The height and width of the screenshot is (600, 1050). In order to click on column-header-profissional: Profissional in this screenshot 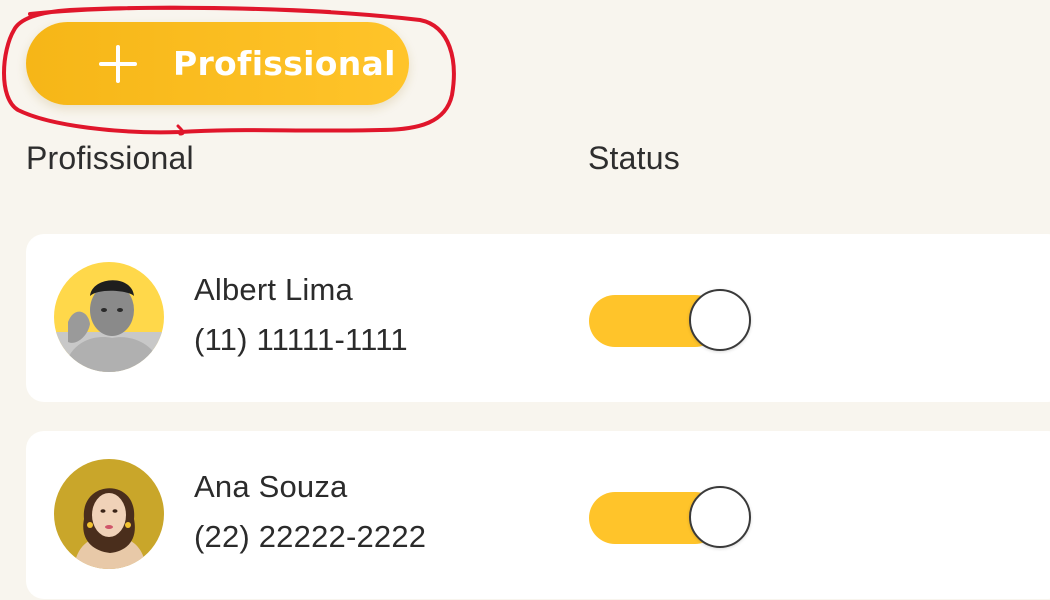, I will do `click(110, 158)`.